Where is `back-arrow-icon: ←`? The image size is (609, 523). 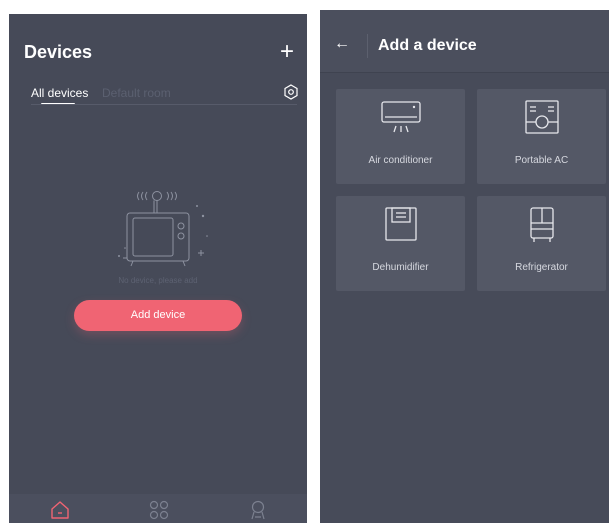 back-arrow-icon: ← is located at coordinates (342, 44).